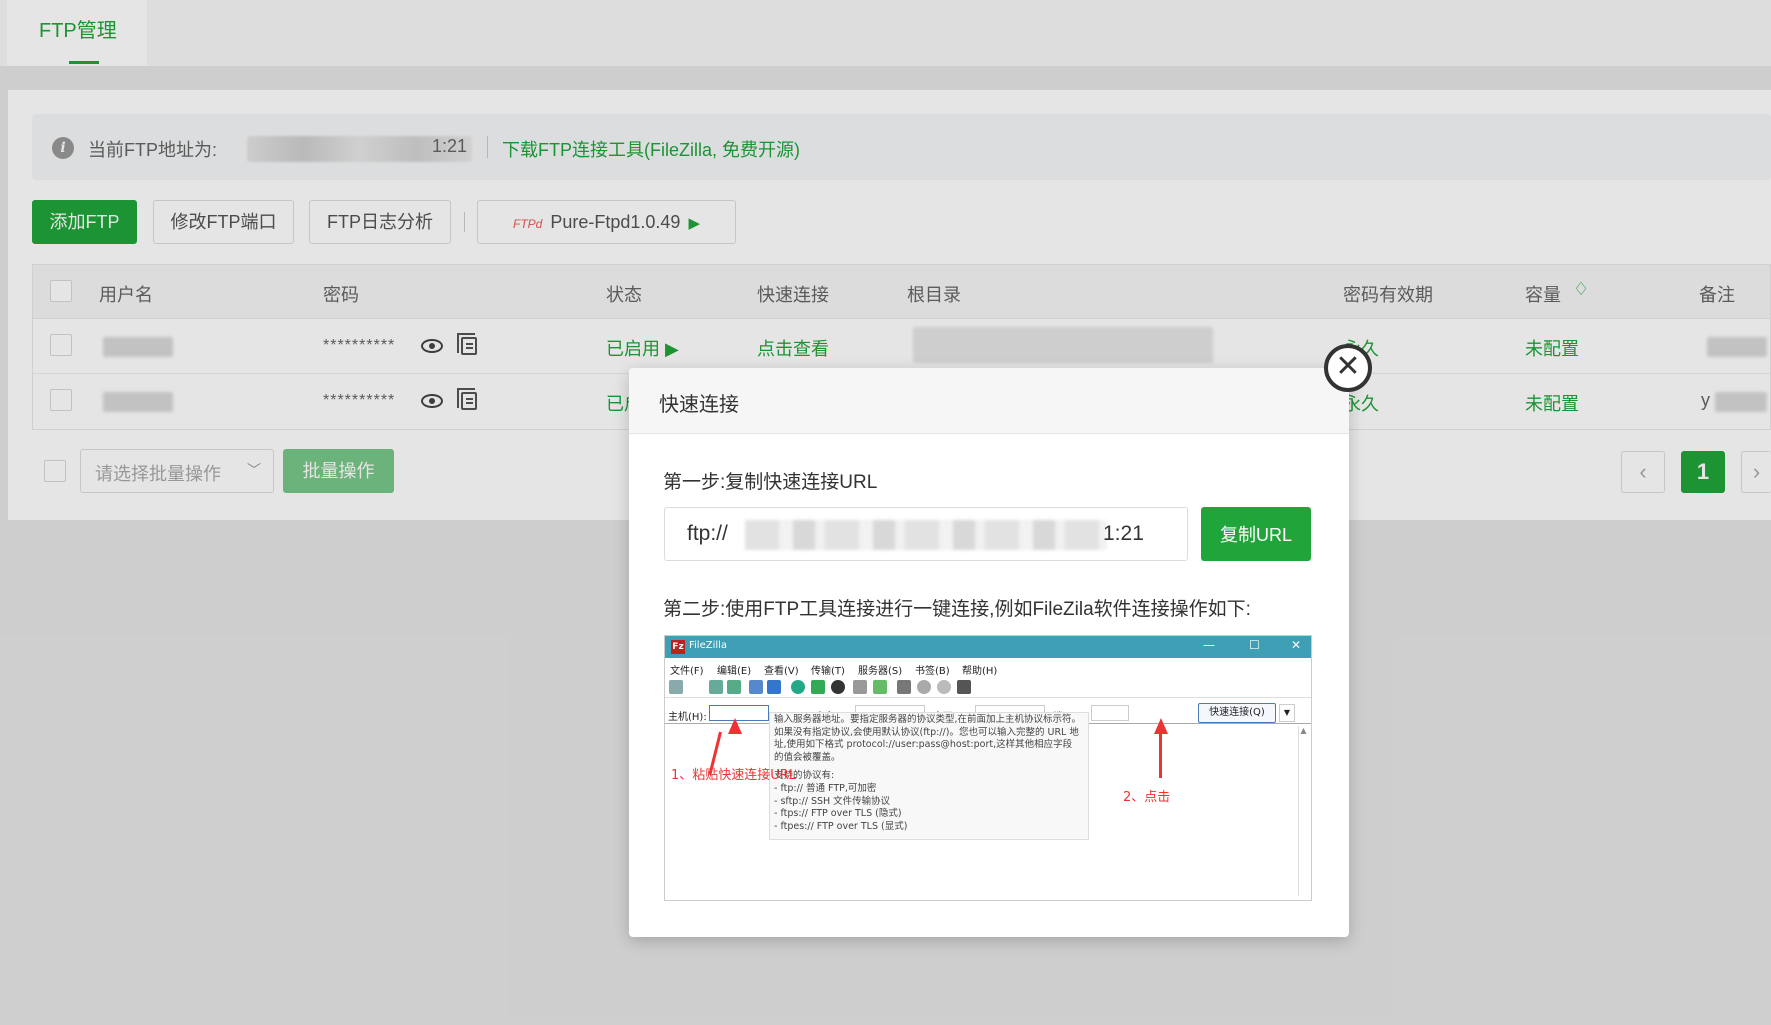  What do you see at coordinates (687, 671) in the screenshot?
I see `menu-item: 文件(F)` at bounding box center [687, 671].